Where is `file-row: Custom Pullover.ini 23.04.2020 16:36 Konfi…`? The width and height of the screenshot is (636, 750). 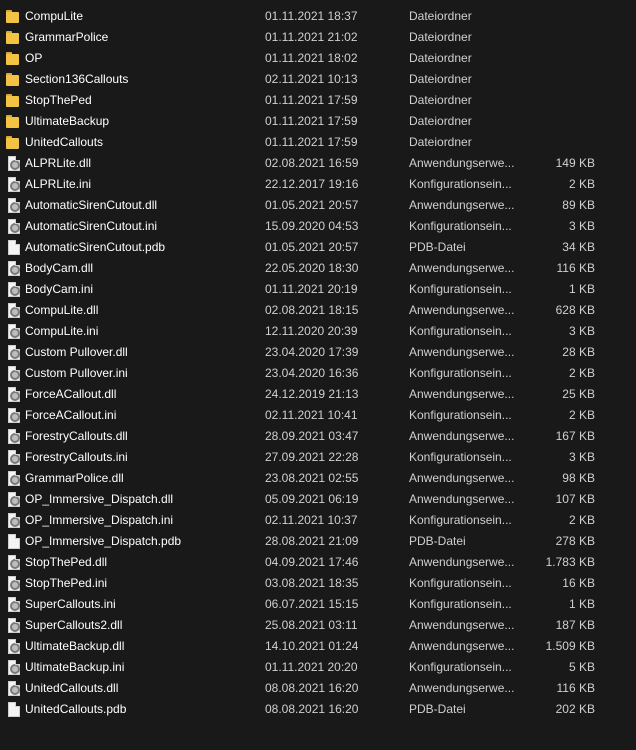 file-row: Custom Pullover.ini 23.04.2020 16:36 Konfi… is located at coordinates (318, 373).